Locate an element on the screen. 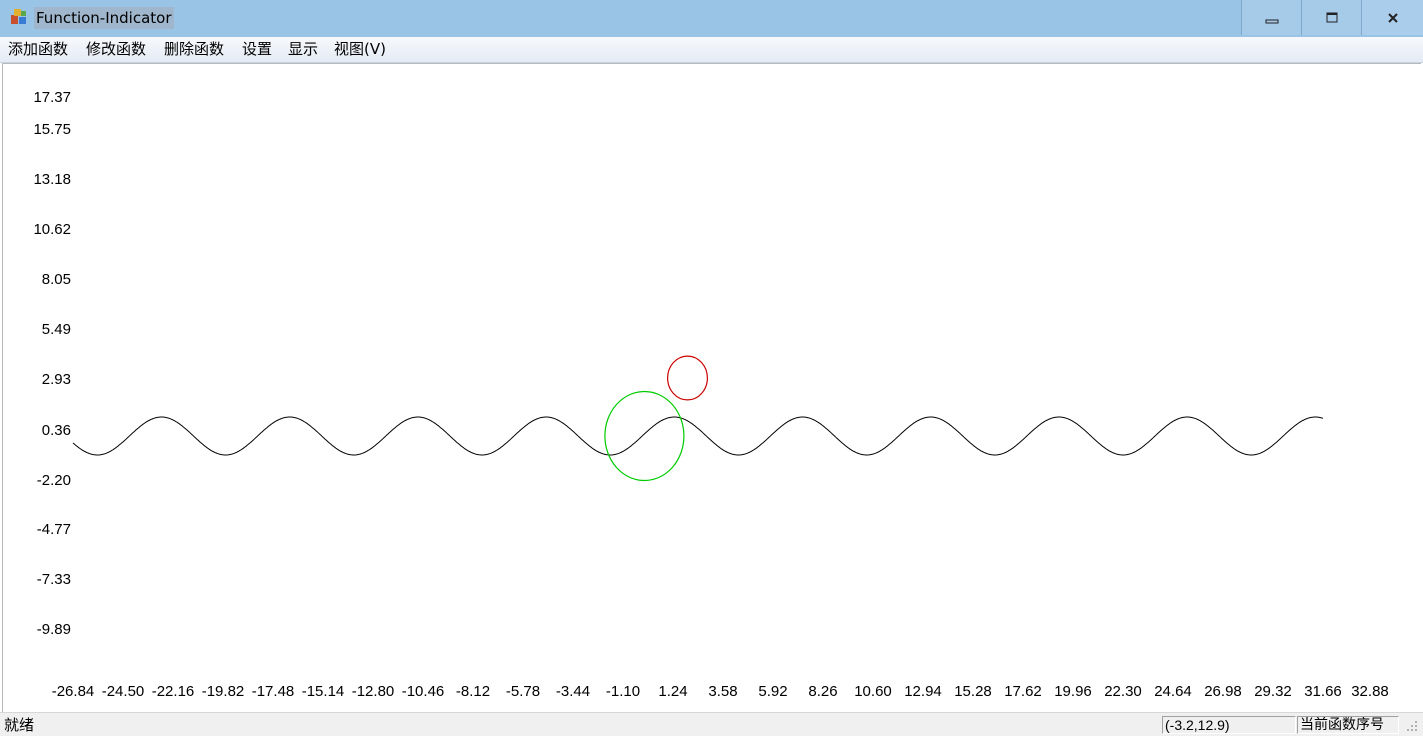 The height and width of the screenshot is (736, 1423). close-button is located at coordinates (1392, 17).